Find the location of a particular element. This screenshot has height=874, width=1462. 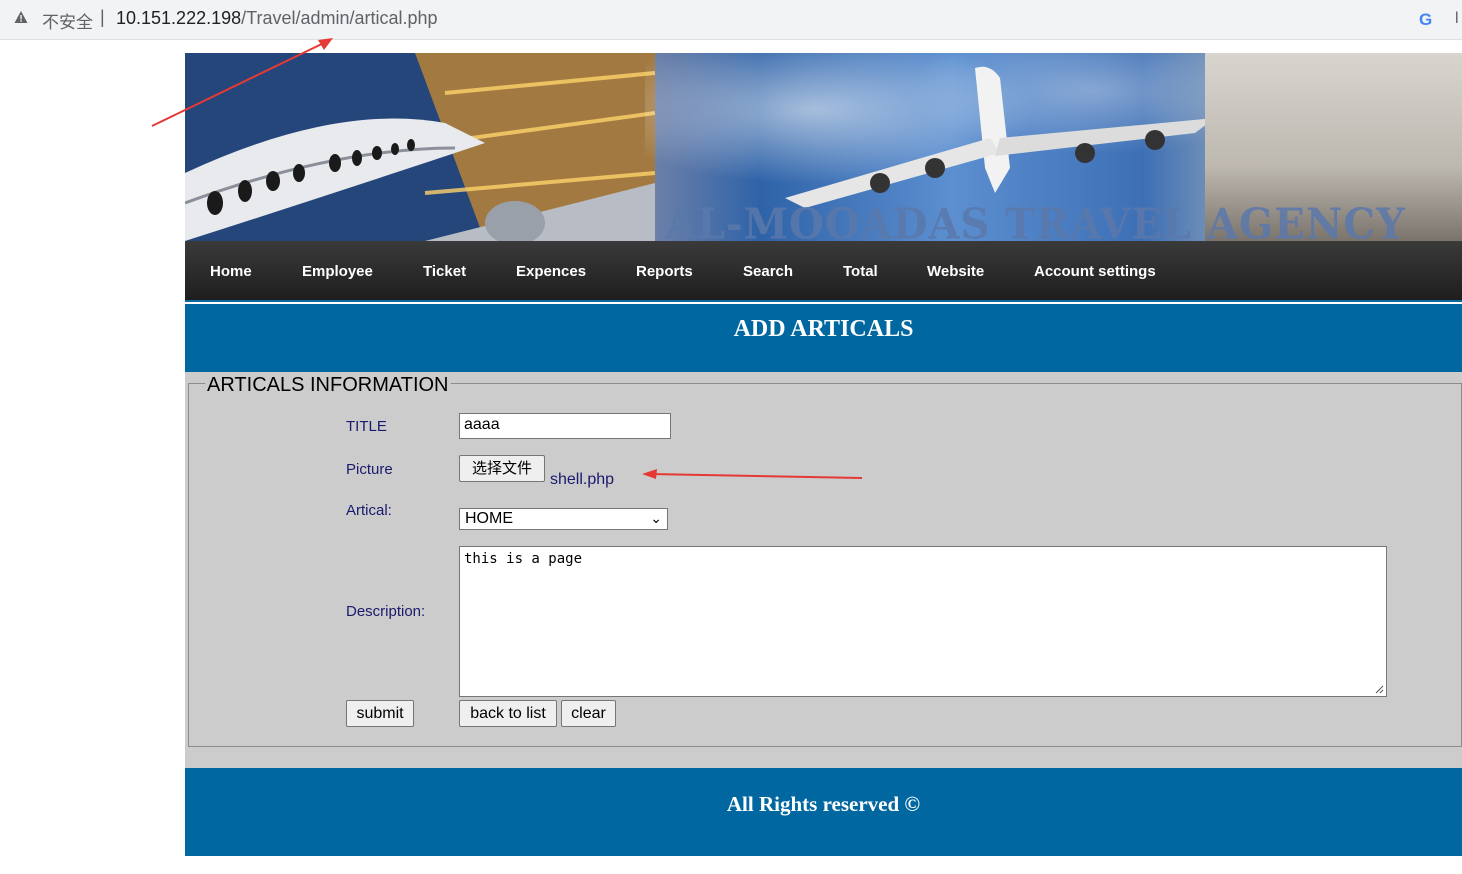

url-text: 10.151.222.198/Travel/admin/artical.php is located at coordinates (277, 18).